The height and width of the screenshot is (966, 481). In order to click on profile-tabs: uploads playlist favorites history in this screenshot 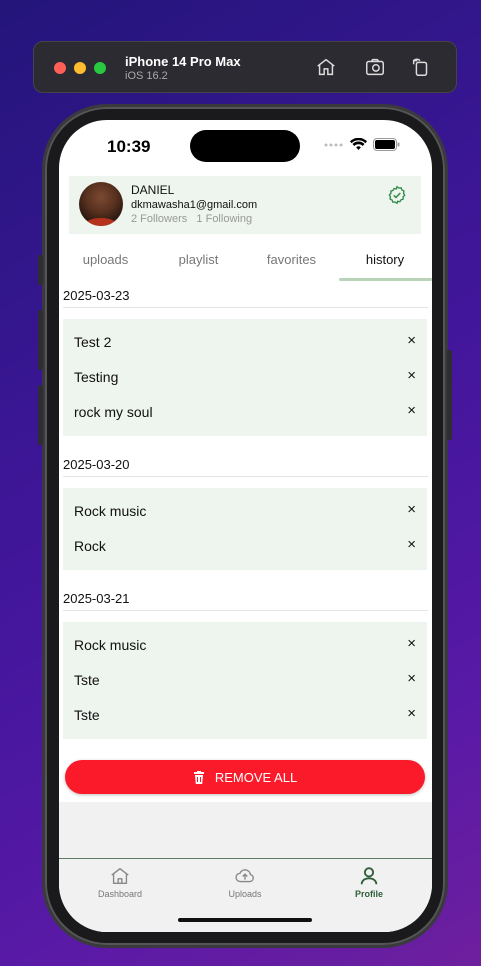, I will do `click(245, 262)`.